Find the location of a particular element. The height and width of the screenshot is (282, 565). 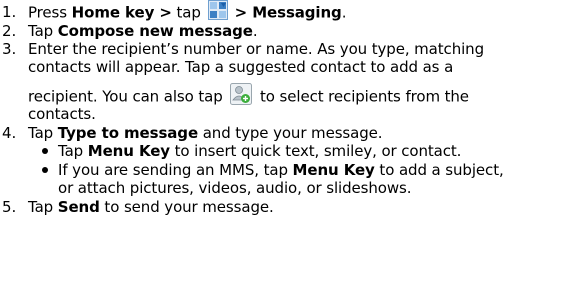

bullet-2-text-a: If you are sending an MMS, tap is located at coordinates (175, 170).